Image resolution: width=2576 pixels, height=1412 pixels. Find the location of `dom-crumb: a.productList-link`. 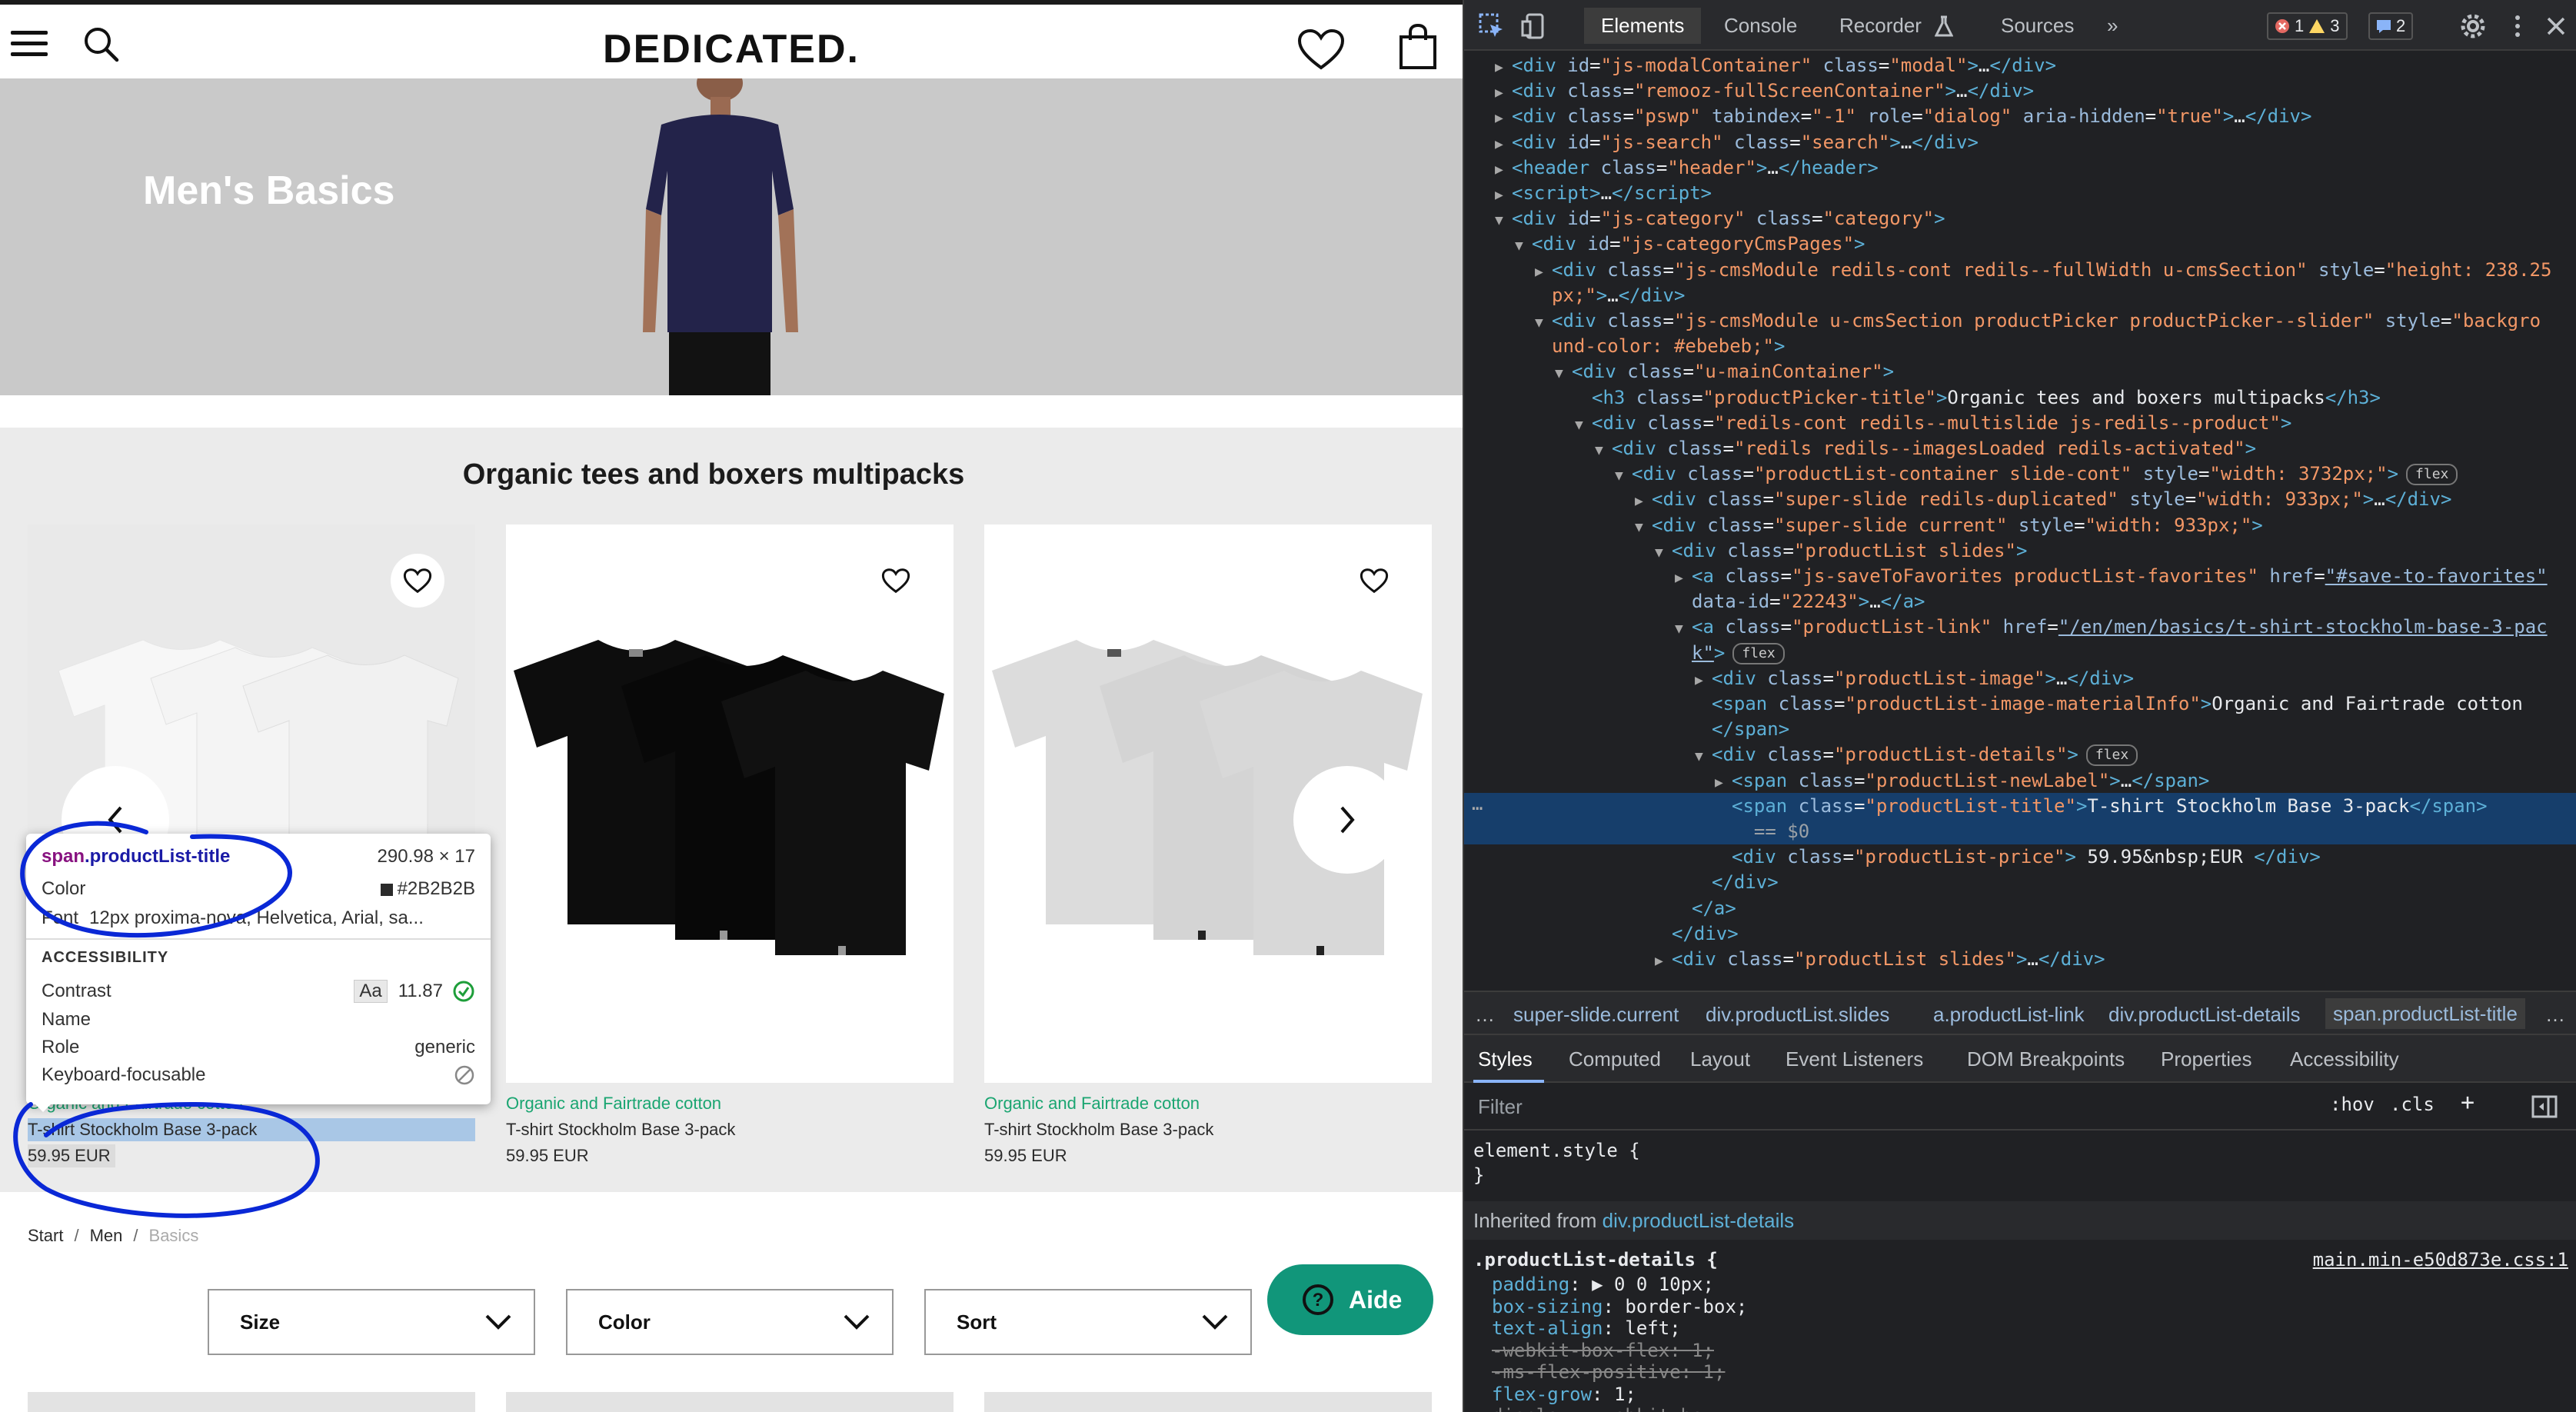

dom-crumb: a.productList-link is located at coordinates (2009, 1015).